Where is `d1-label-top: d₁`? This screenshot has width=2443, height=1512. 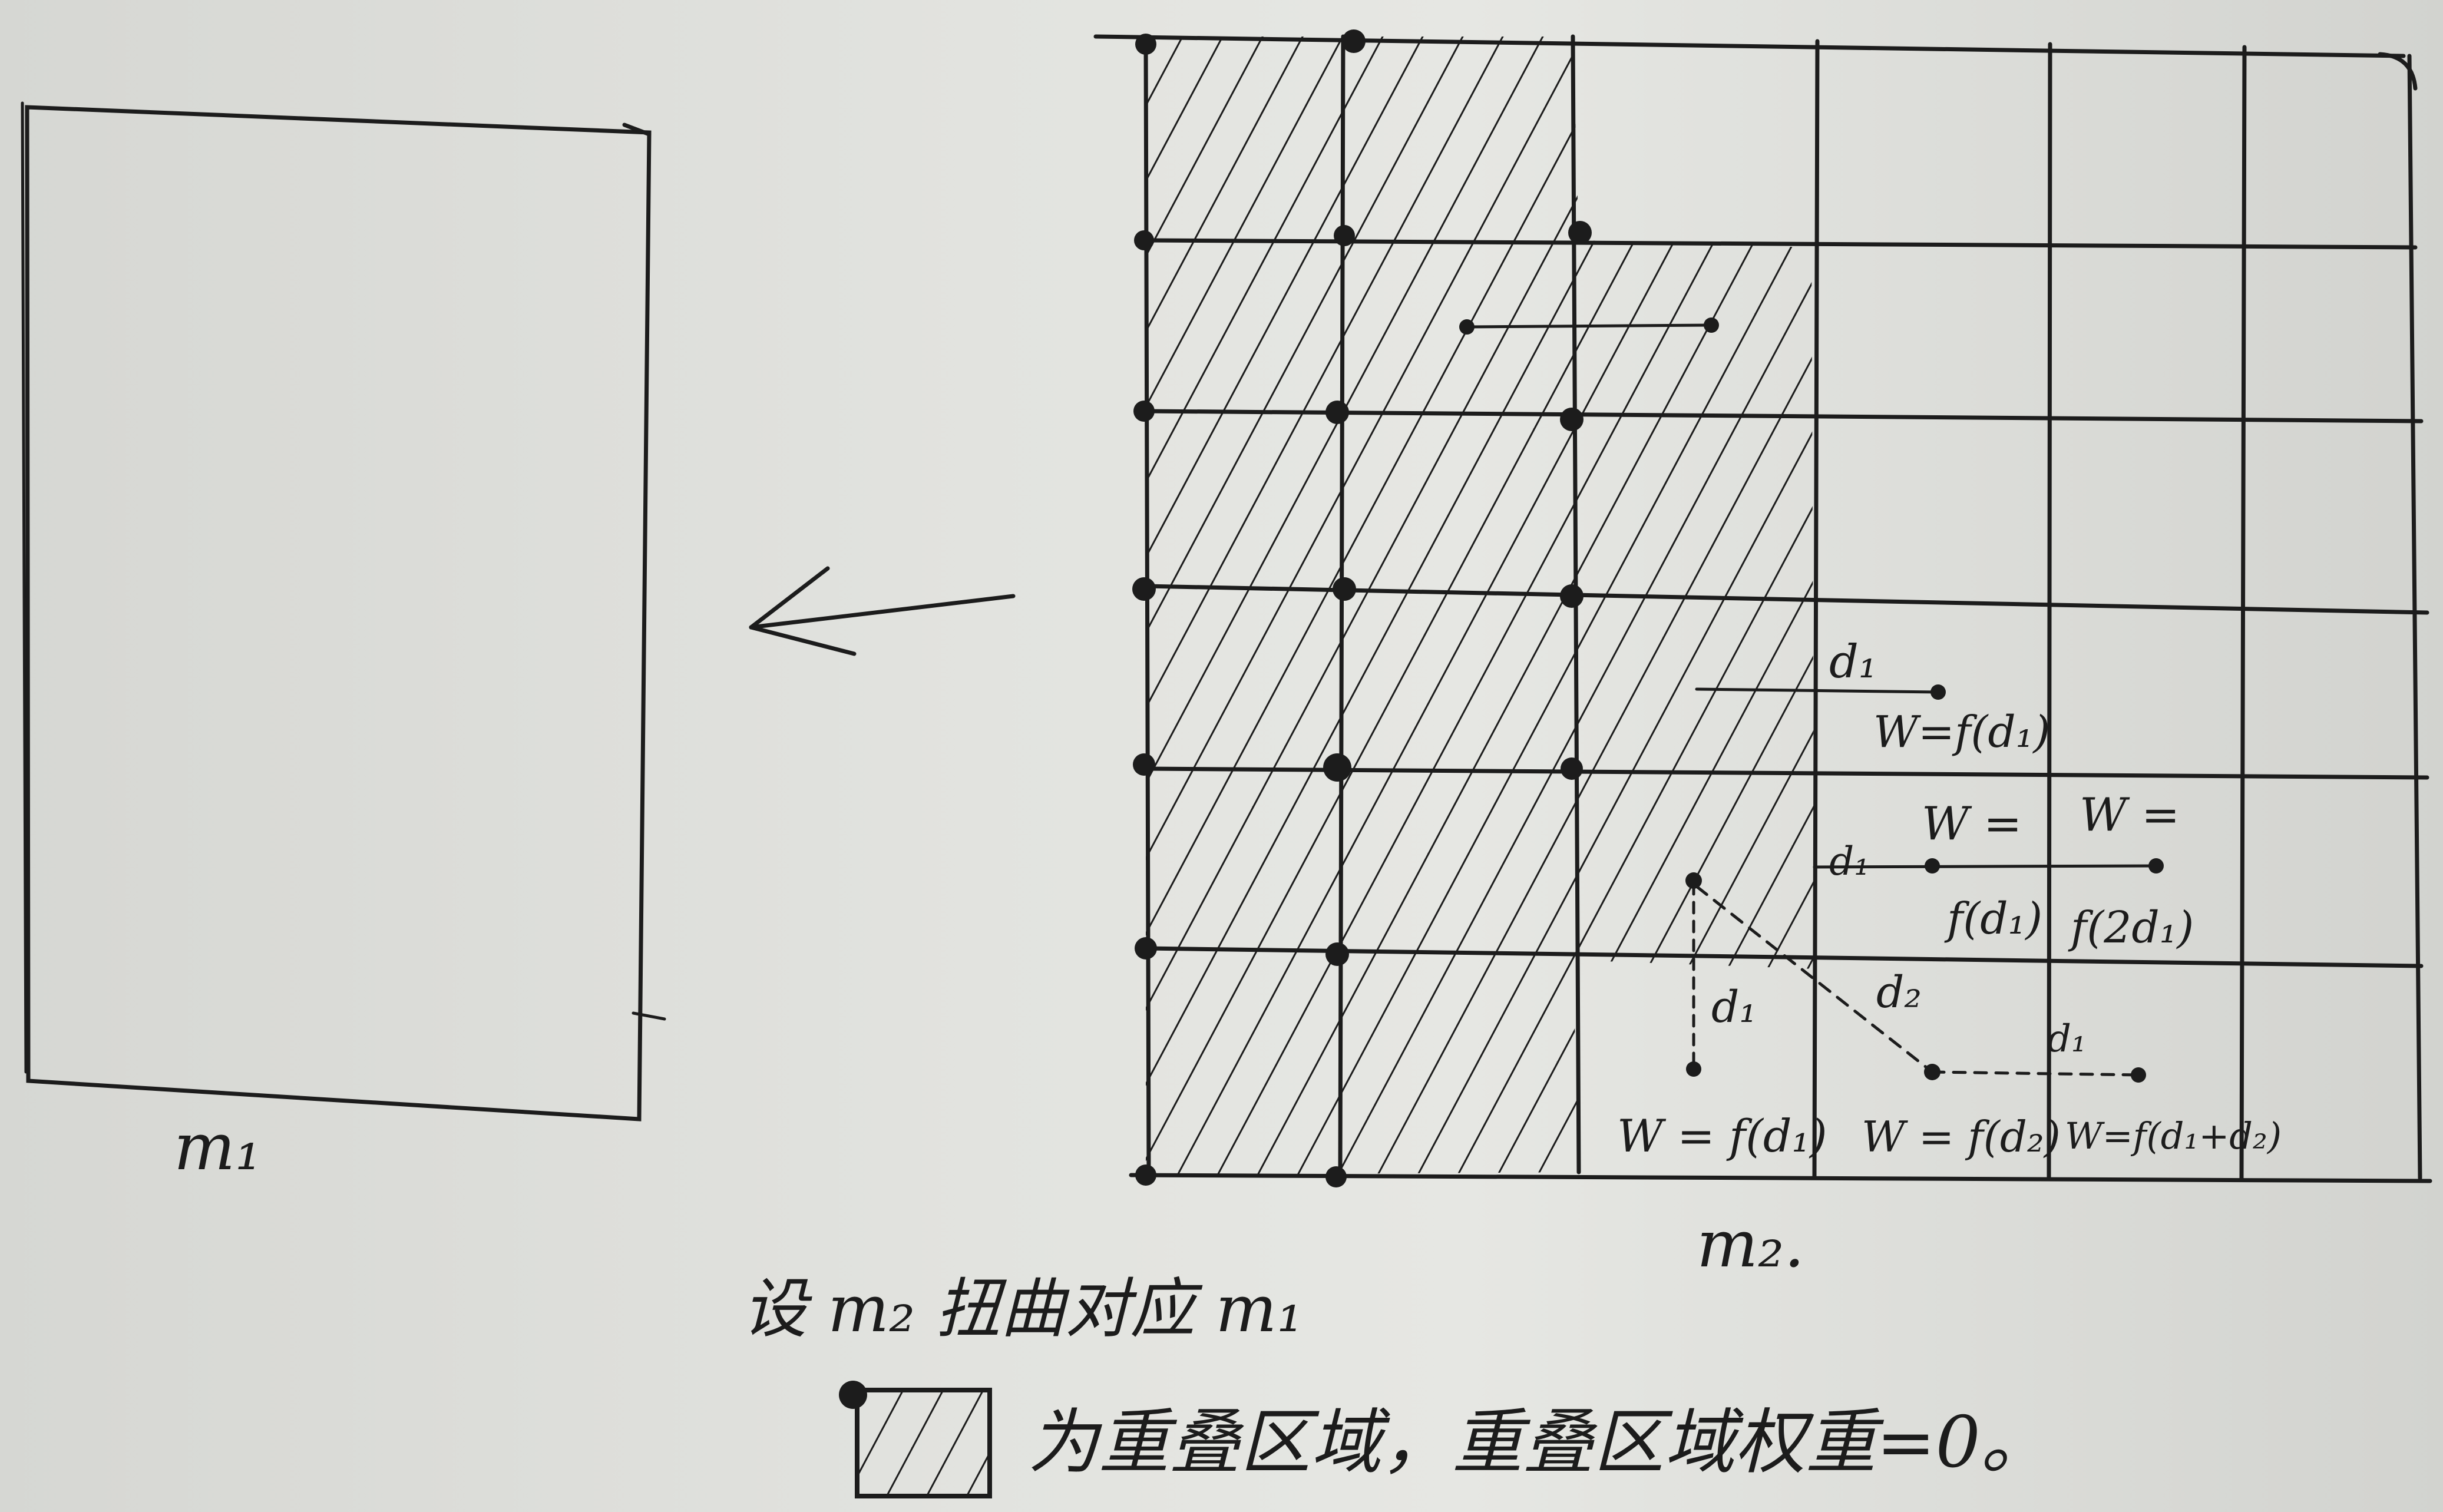
d1-label-top: d₁ is located at coordinates (1853, 662).